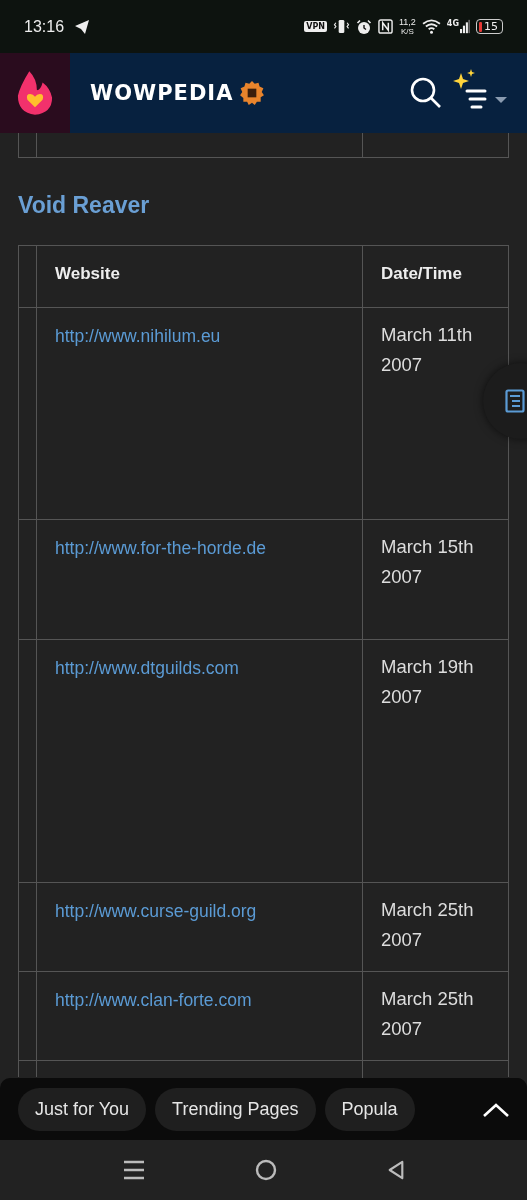 Image resolution: width=527 pixels, height=1200 pixels. I want to click on website-link: http://www.dtguilds.com, so click(147, 668).